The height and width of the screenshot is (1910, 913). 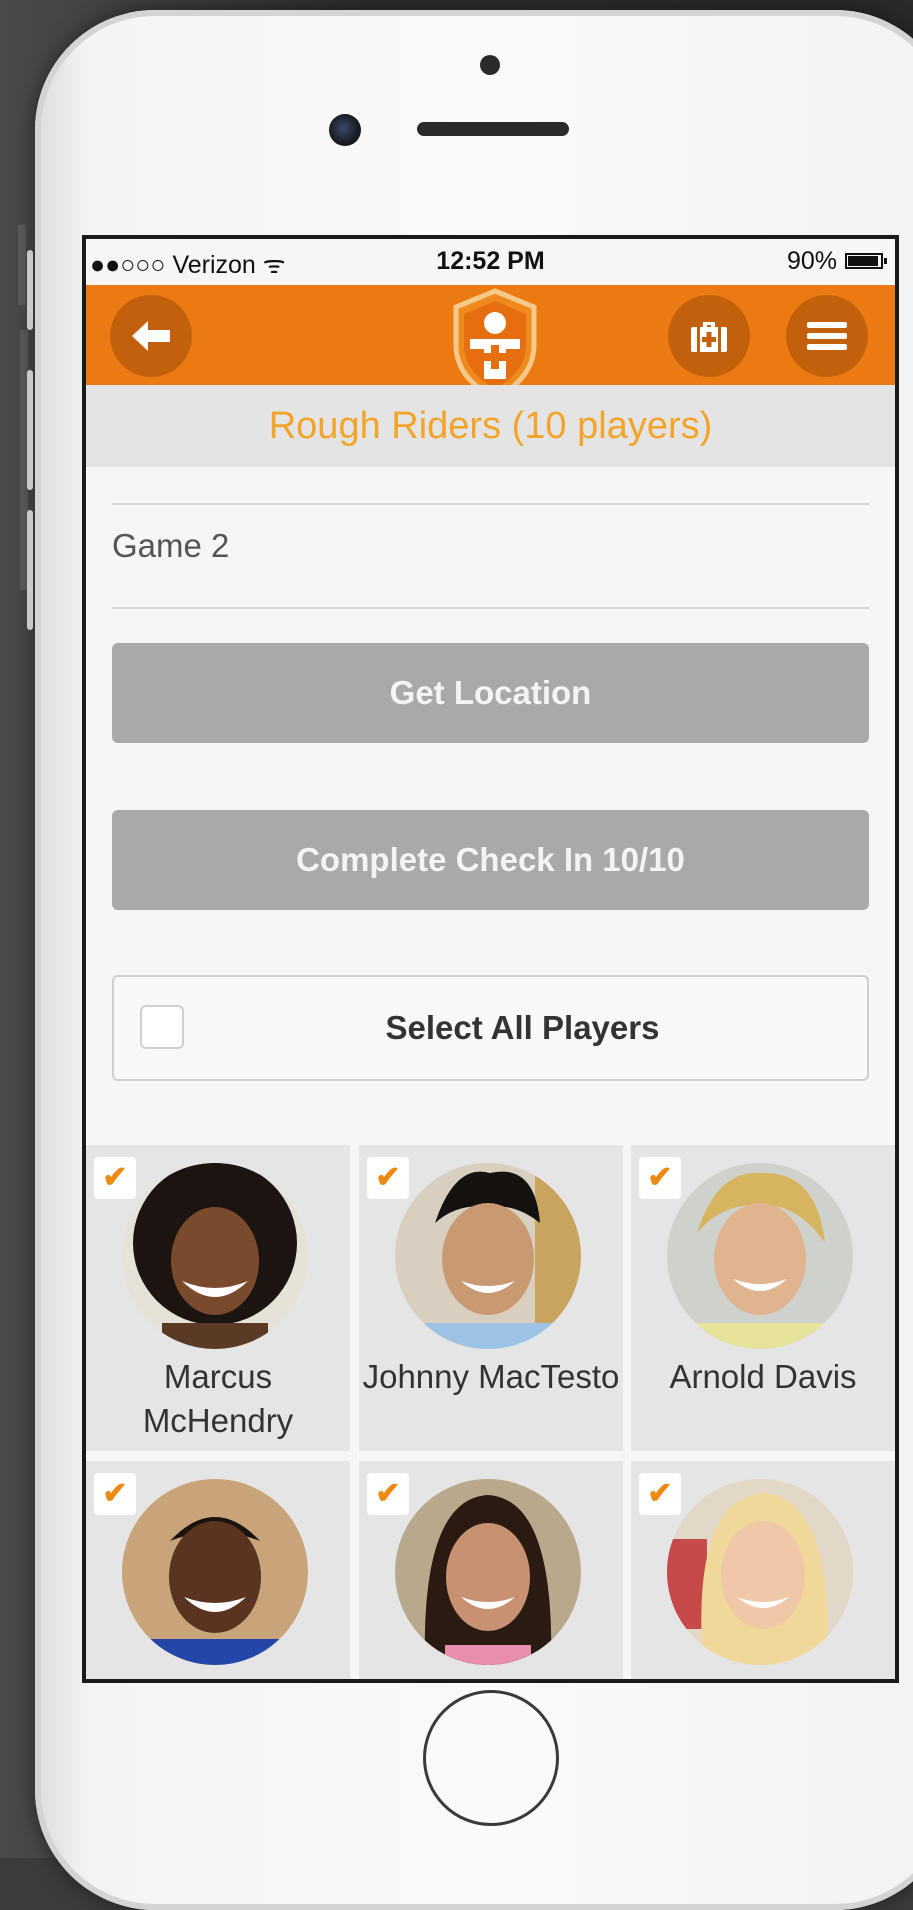 I want to click on status-bar: ●●○○○ Verizon ᯤ 12:52 PM 90%, so click(x=490, y=262).